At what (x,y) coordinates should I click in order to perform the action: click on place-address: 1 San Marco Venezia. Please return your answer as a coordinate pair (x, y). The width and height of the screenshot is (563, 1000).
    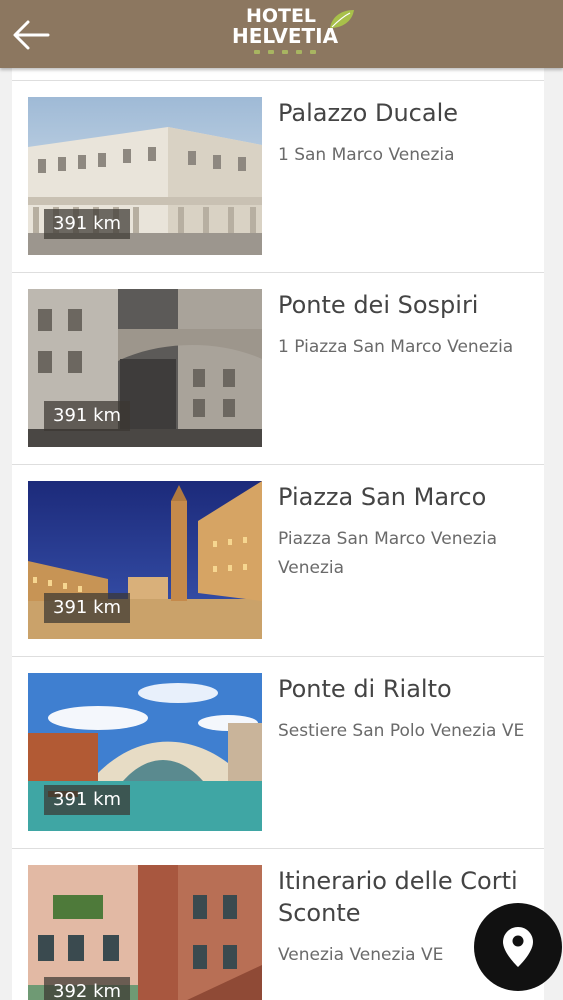
    Looking at the image, I should click on (366, 155).